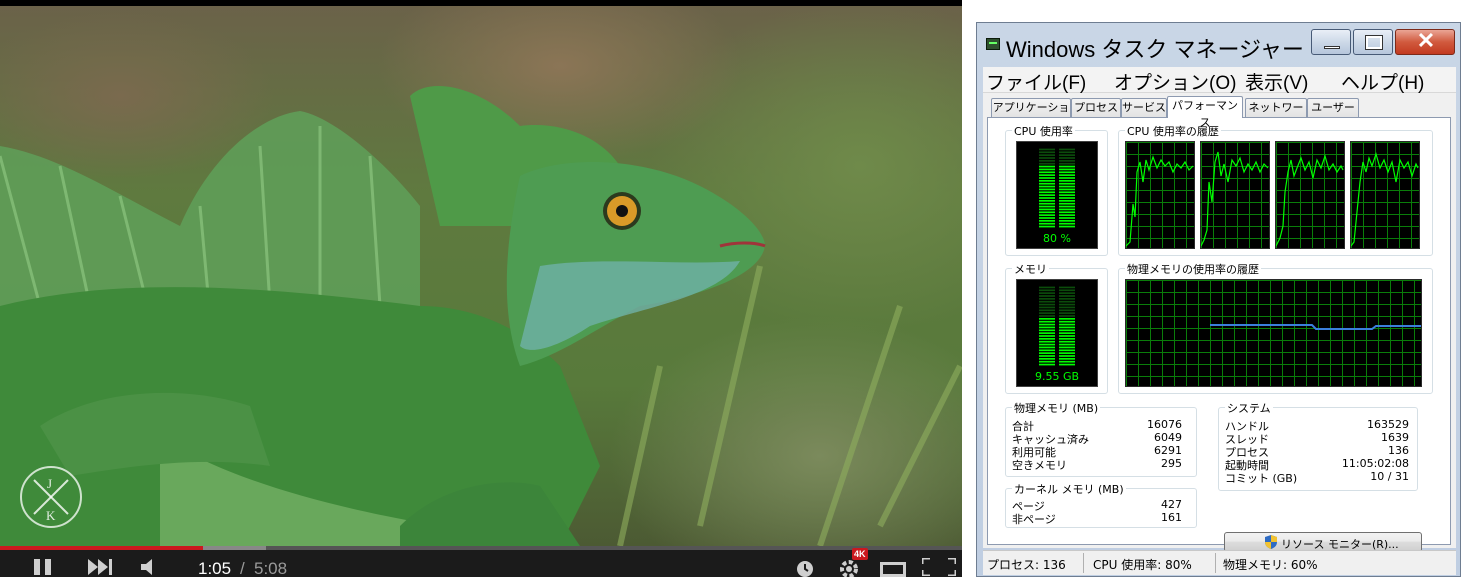 The width and height of the screenshot is (1461, 577). I want to click on stat-value: 136, so click(1398, 450).